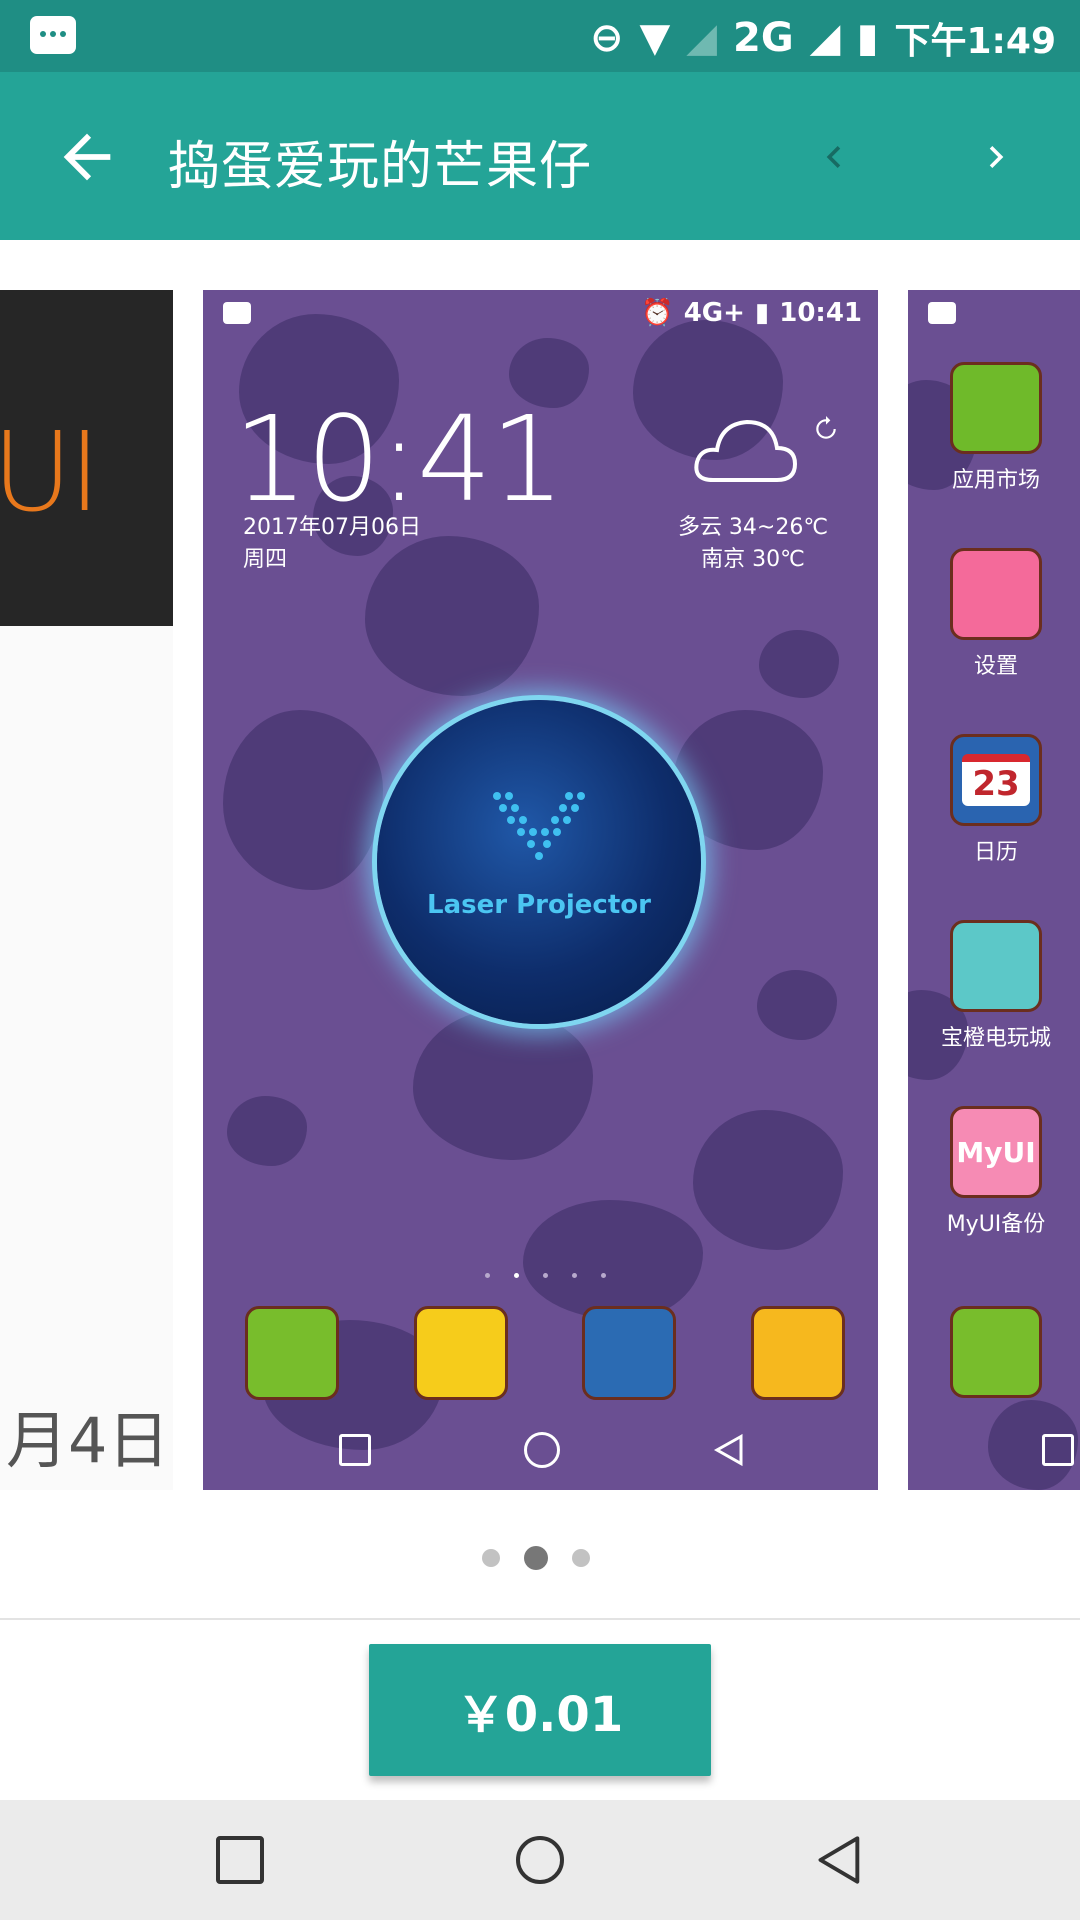 The image size is (1080, 1920). Describe the element at coordinates (996, 780) in the screenshot. I see `calendar-icon: 23` at that location.